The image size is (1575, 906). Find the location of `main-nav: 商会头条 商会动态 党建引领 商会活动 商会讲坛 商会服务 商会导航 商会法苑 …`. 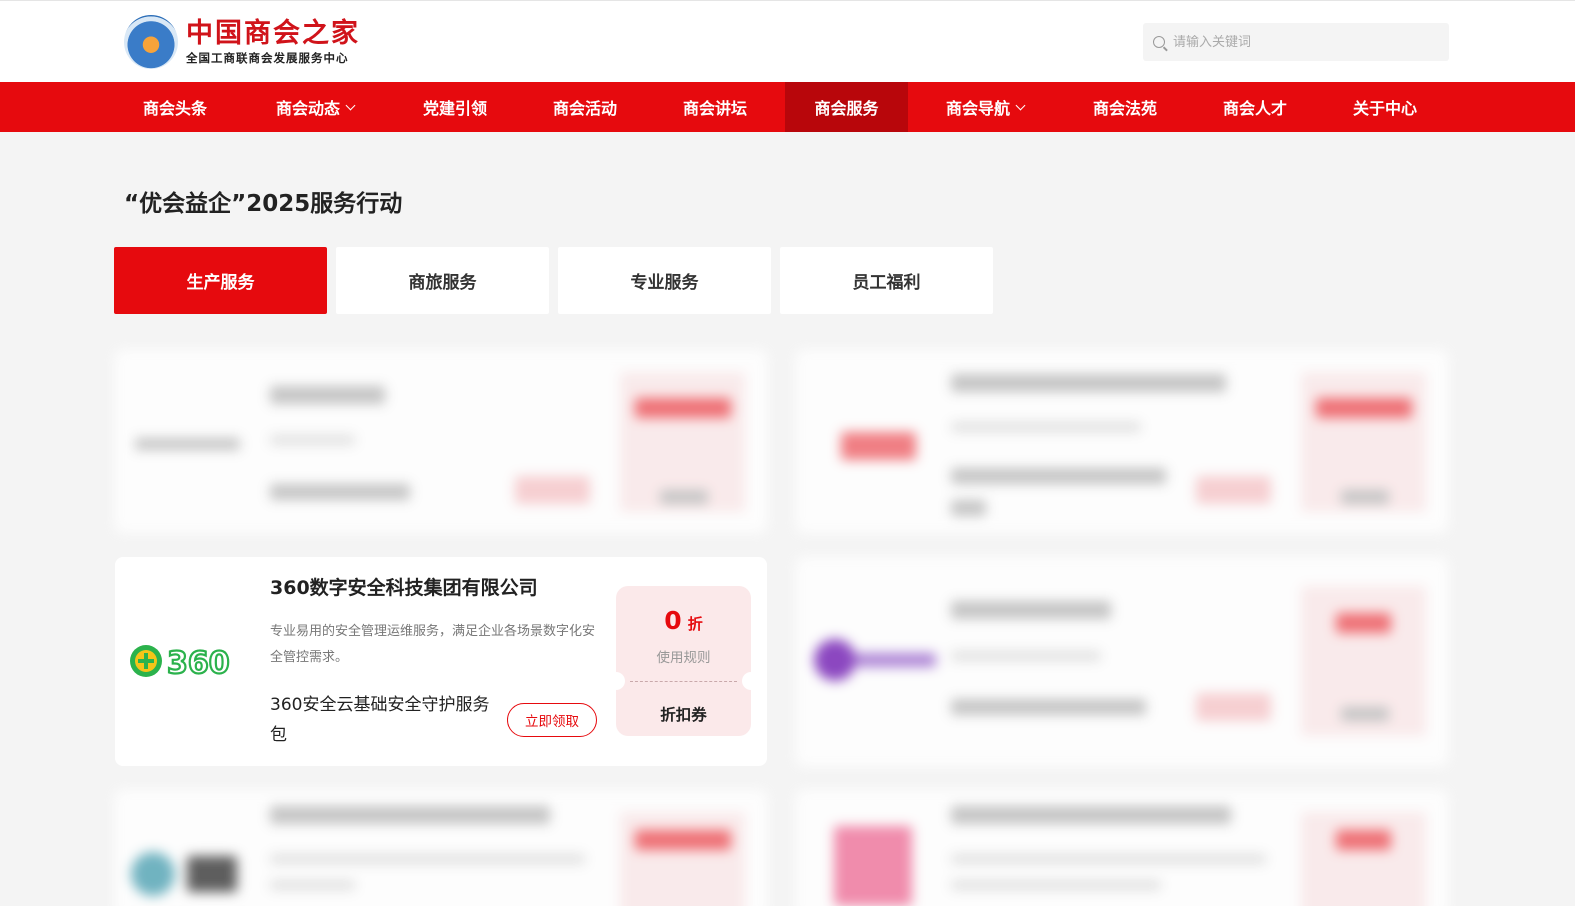

main-nav: 商会头条 商会动态 党建引领 商会活动 商会讲坛 商会服务 商会导航 商会法苑 … is located at coordinates (787, 107).